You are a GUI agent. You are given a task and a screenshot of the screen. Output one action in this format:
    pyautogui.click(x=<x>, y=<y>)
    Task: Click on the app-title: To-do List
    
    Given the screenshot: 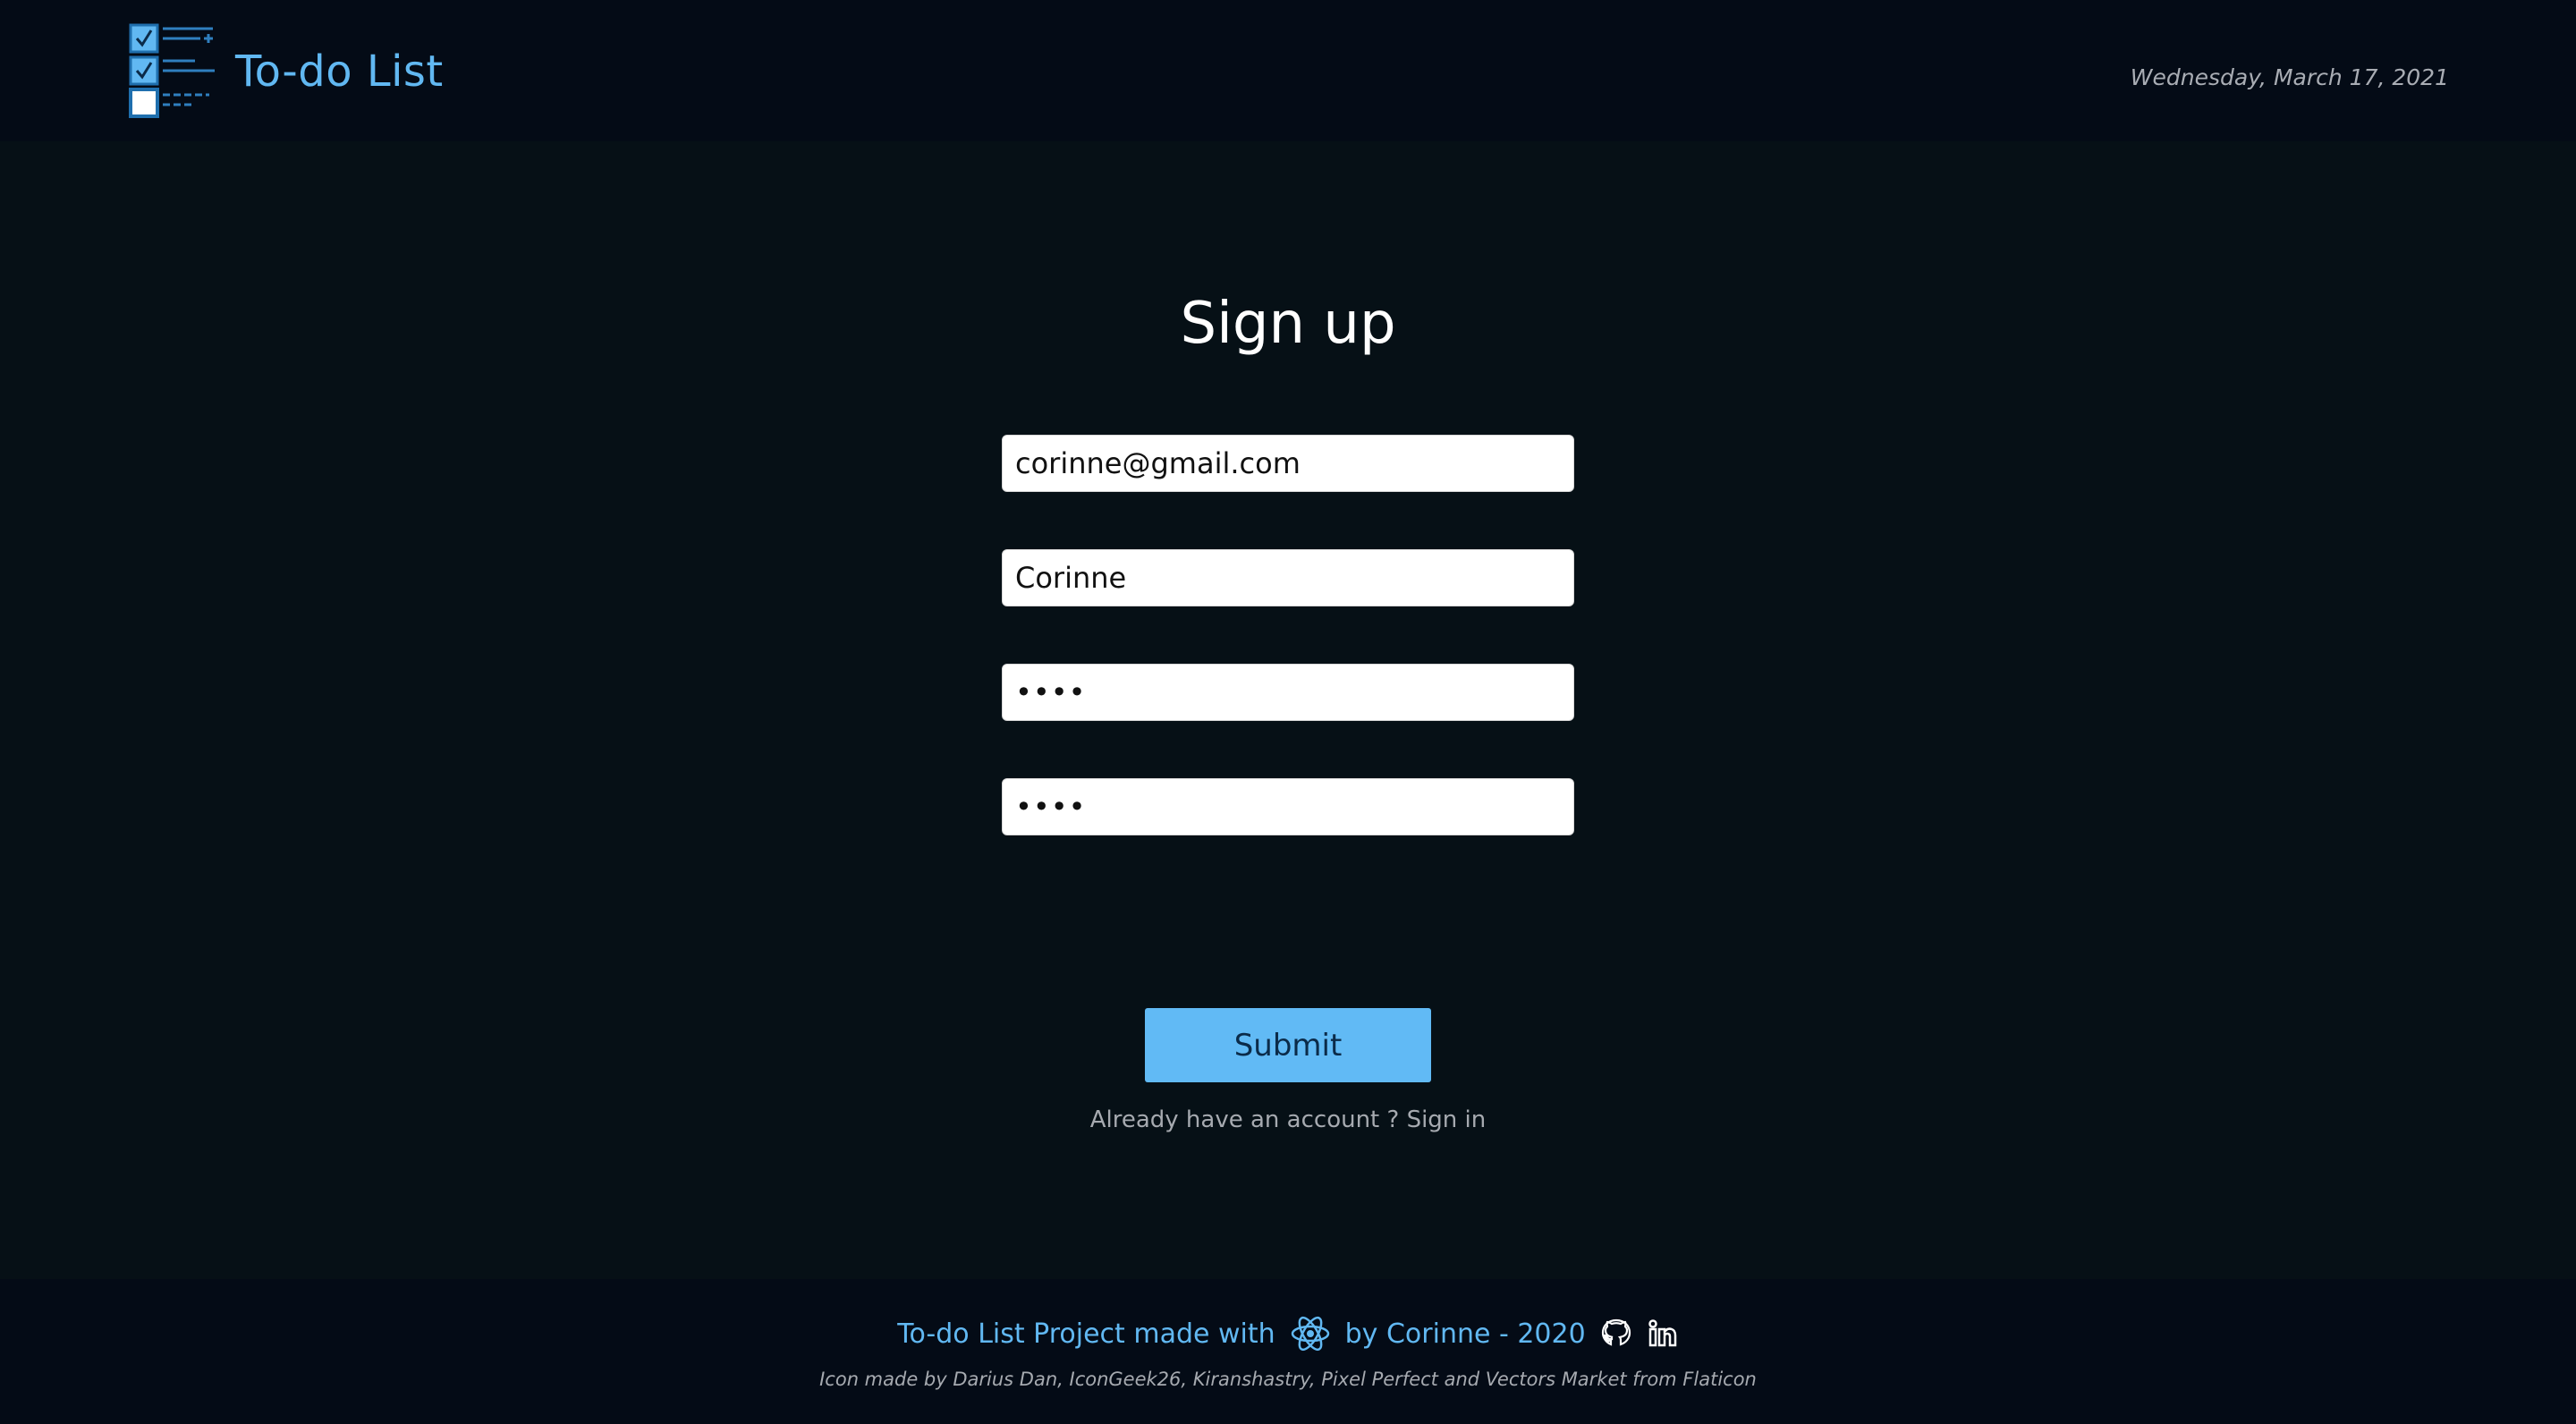 What is the action you would take?
    pyautogui.click(x=339, y=72)
    